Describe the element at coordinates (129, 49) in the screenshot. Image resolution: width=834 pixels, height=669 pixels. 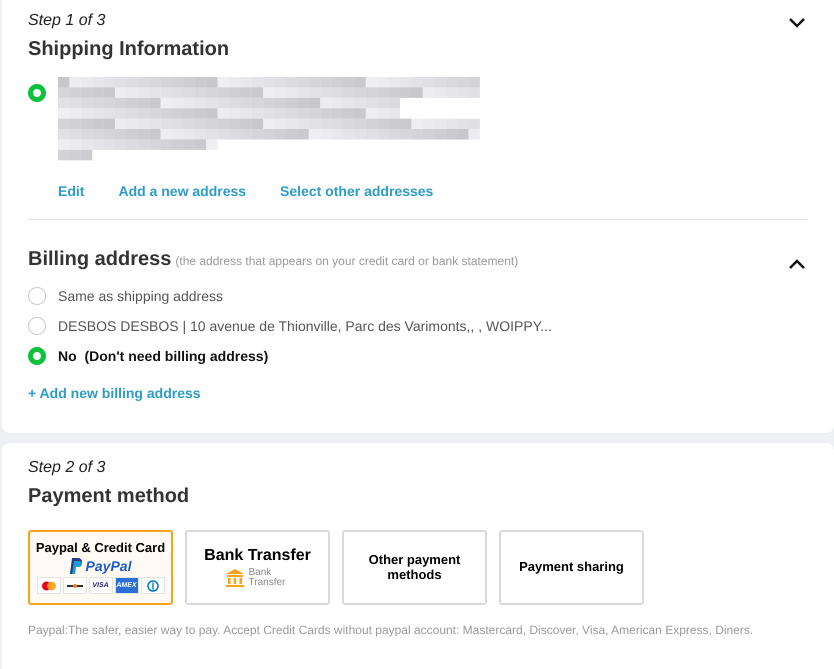
I see `section-title: Shipping Information` at that location.